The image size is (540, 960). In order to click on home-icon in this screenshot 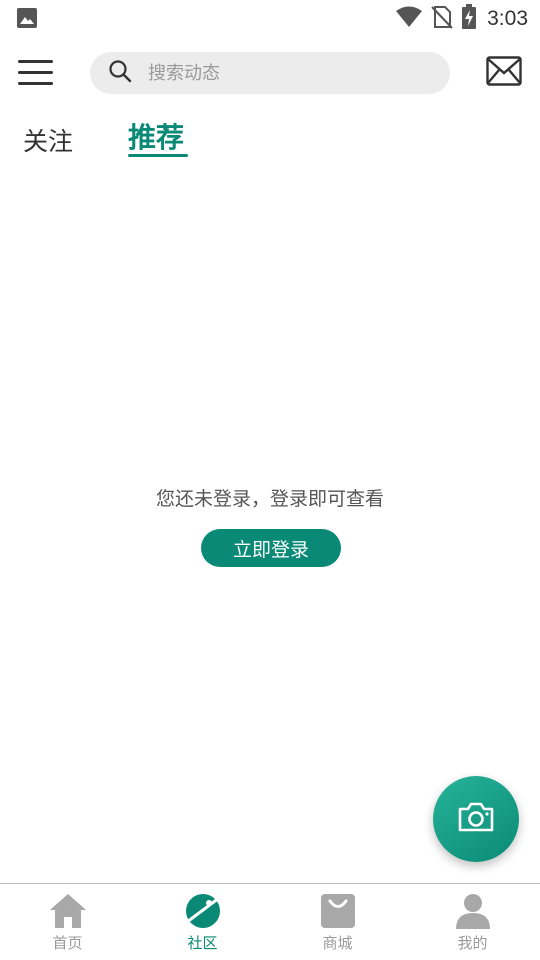, I will do `click(68, 911)`.